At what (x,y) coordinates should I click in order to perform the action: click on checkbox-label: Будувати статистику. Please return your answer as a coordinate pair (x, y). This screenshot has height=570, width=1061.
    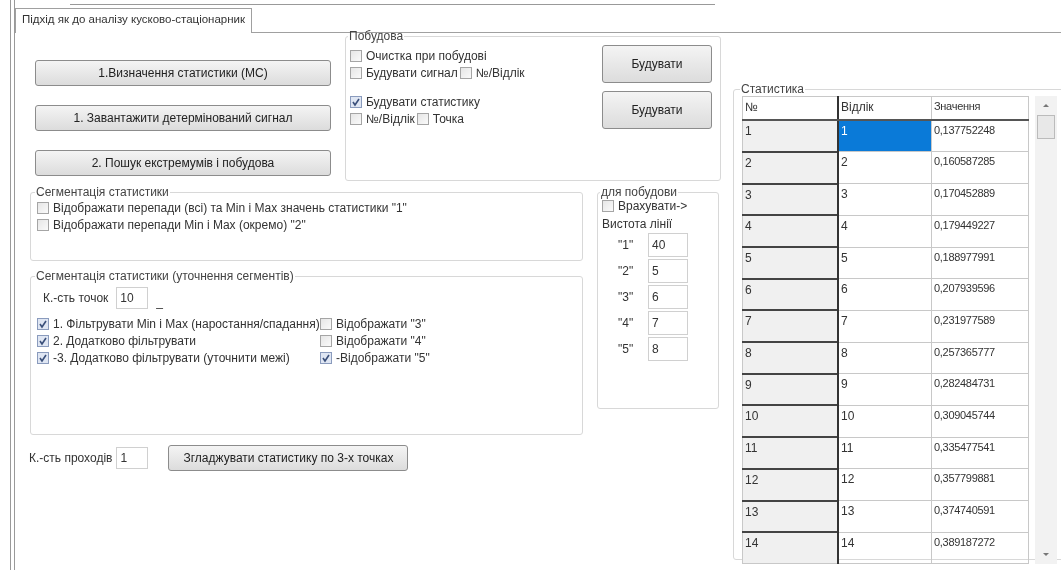
    Looking at the image, I should click on (423, 101).